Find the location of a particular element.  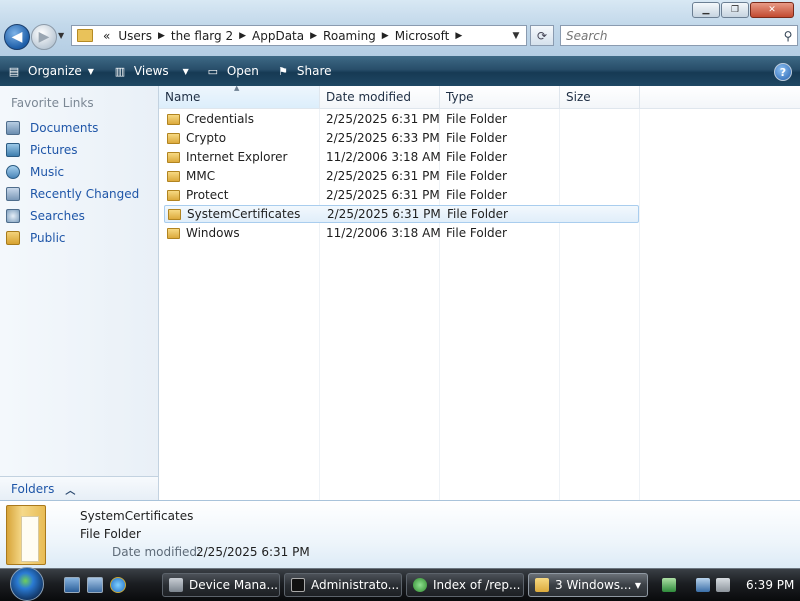

window-controls: ▁ ❐ ✕ is located at coordinates (743, 10).